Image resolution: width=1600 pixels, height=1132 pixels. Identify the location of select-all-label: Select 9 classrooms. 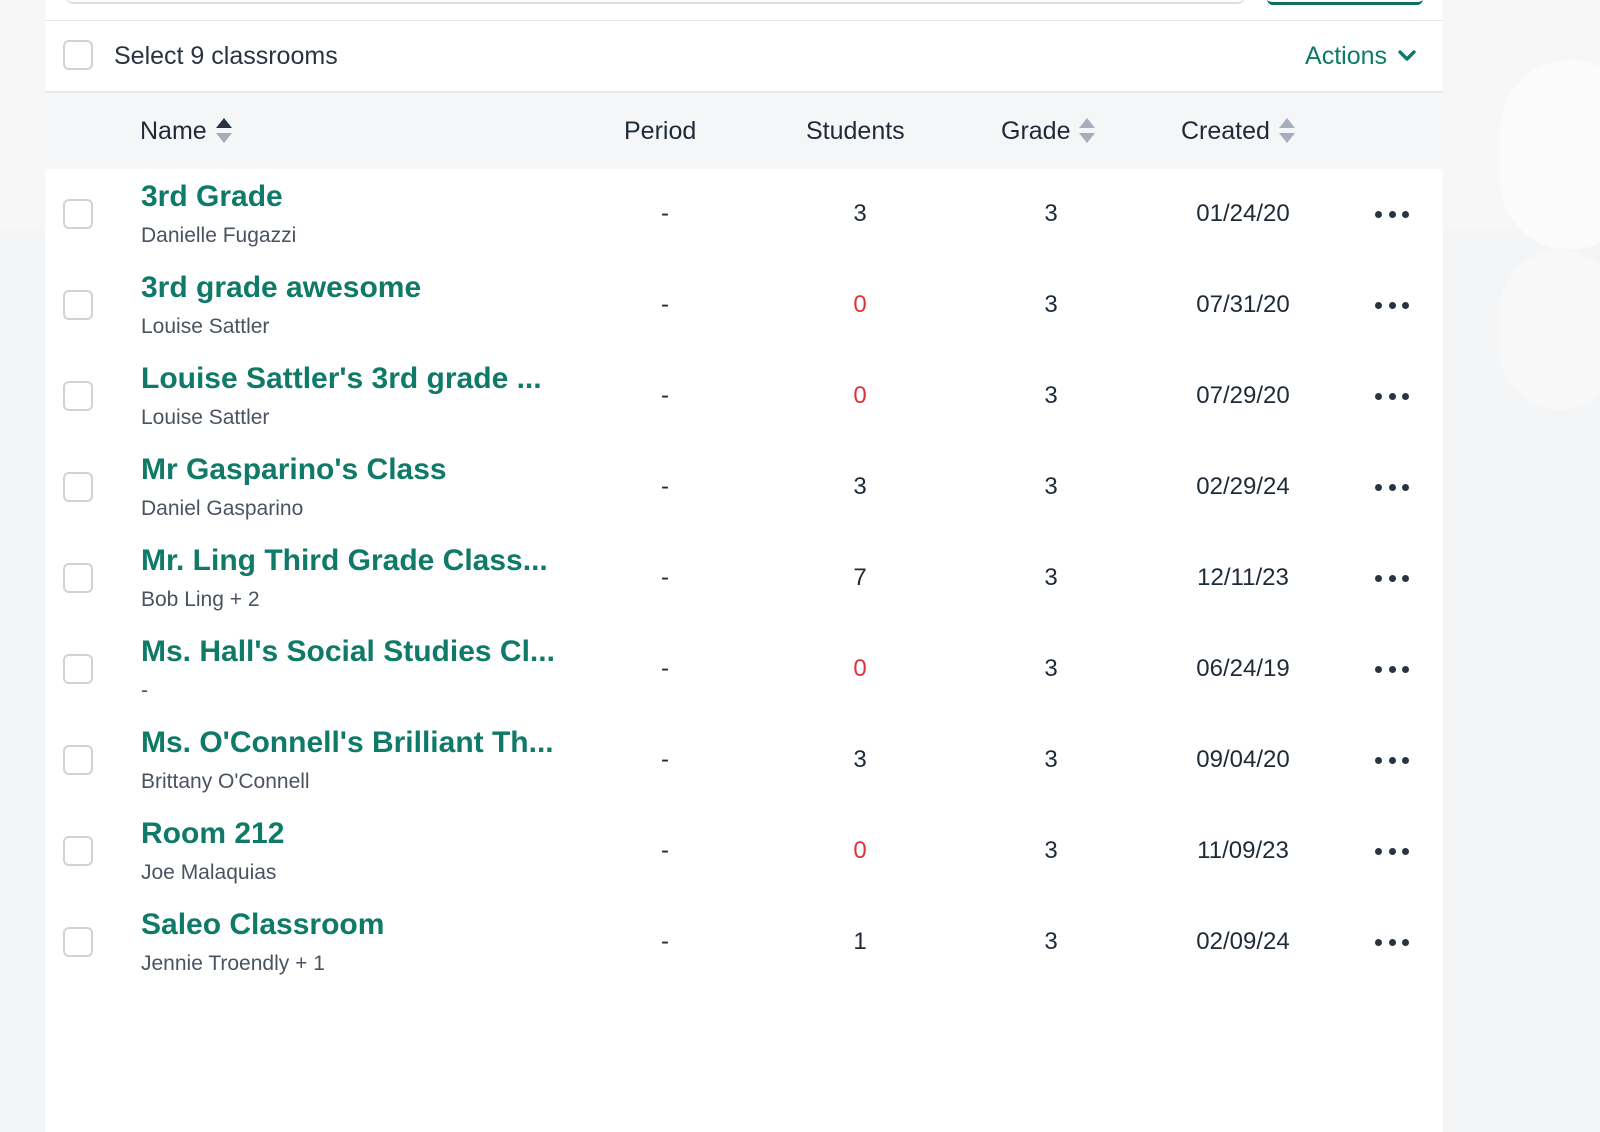
(226, 56).